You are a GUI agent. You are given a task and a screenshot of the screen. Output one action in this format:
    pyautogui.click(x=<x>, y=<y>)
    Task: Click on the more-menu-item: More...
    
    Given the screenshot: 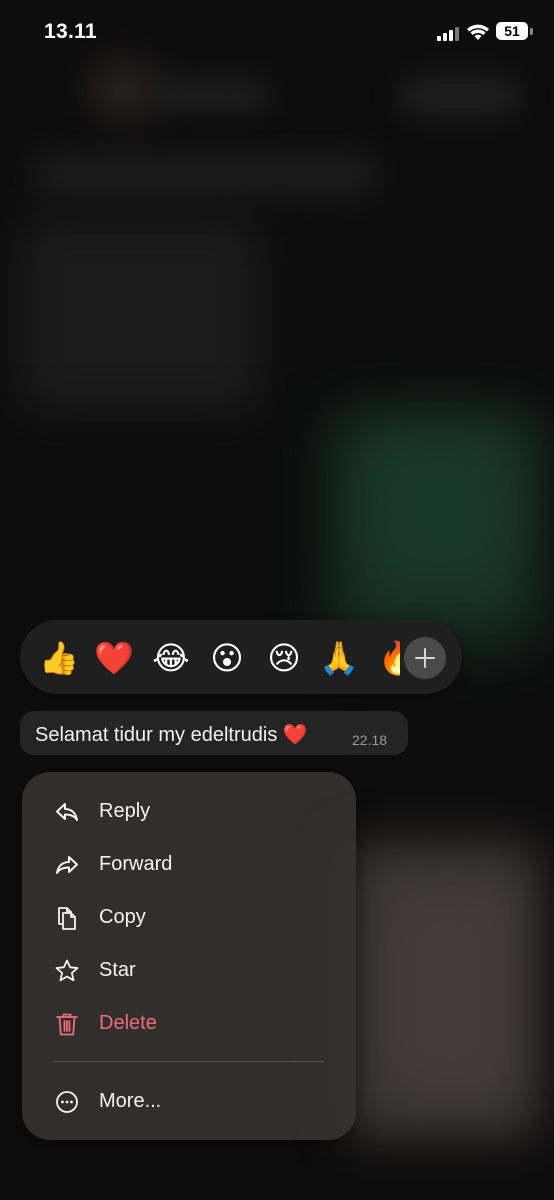 What is the action you would take?
    pyautogui.click(x=189, y=1101)
    